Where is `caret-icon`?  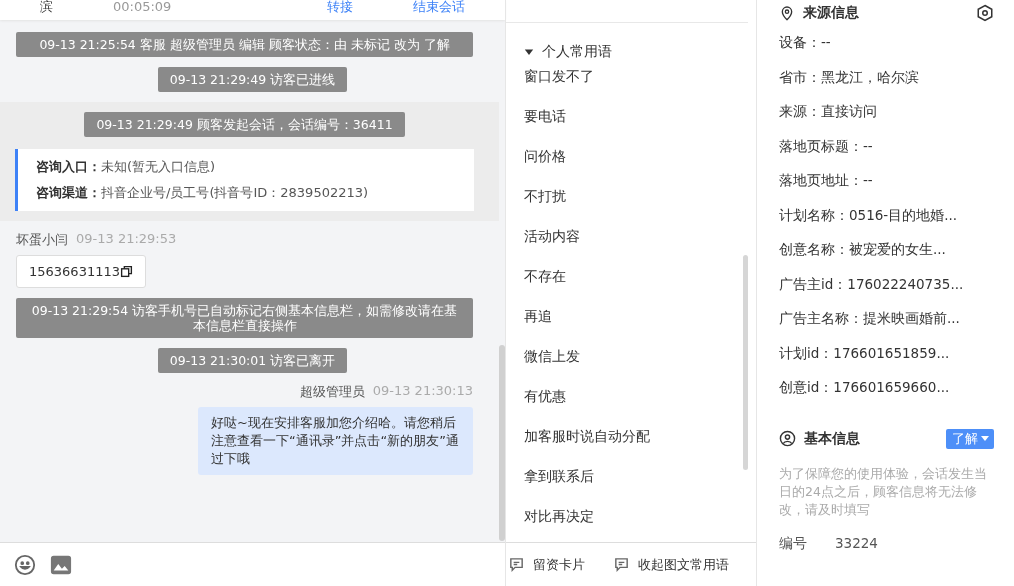 caret-icon is located at coordinates (985, 438).